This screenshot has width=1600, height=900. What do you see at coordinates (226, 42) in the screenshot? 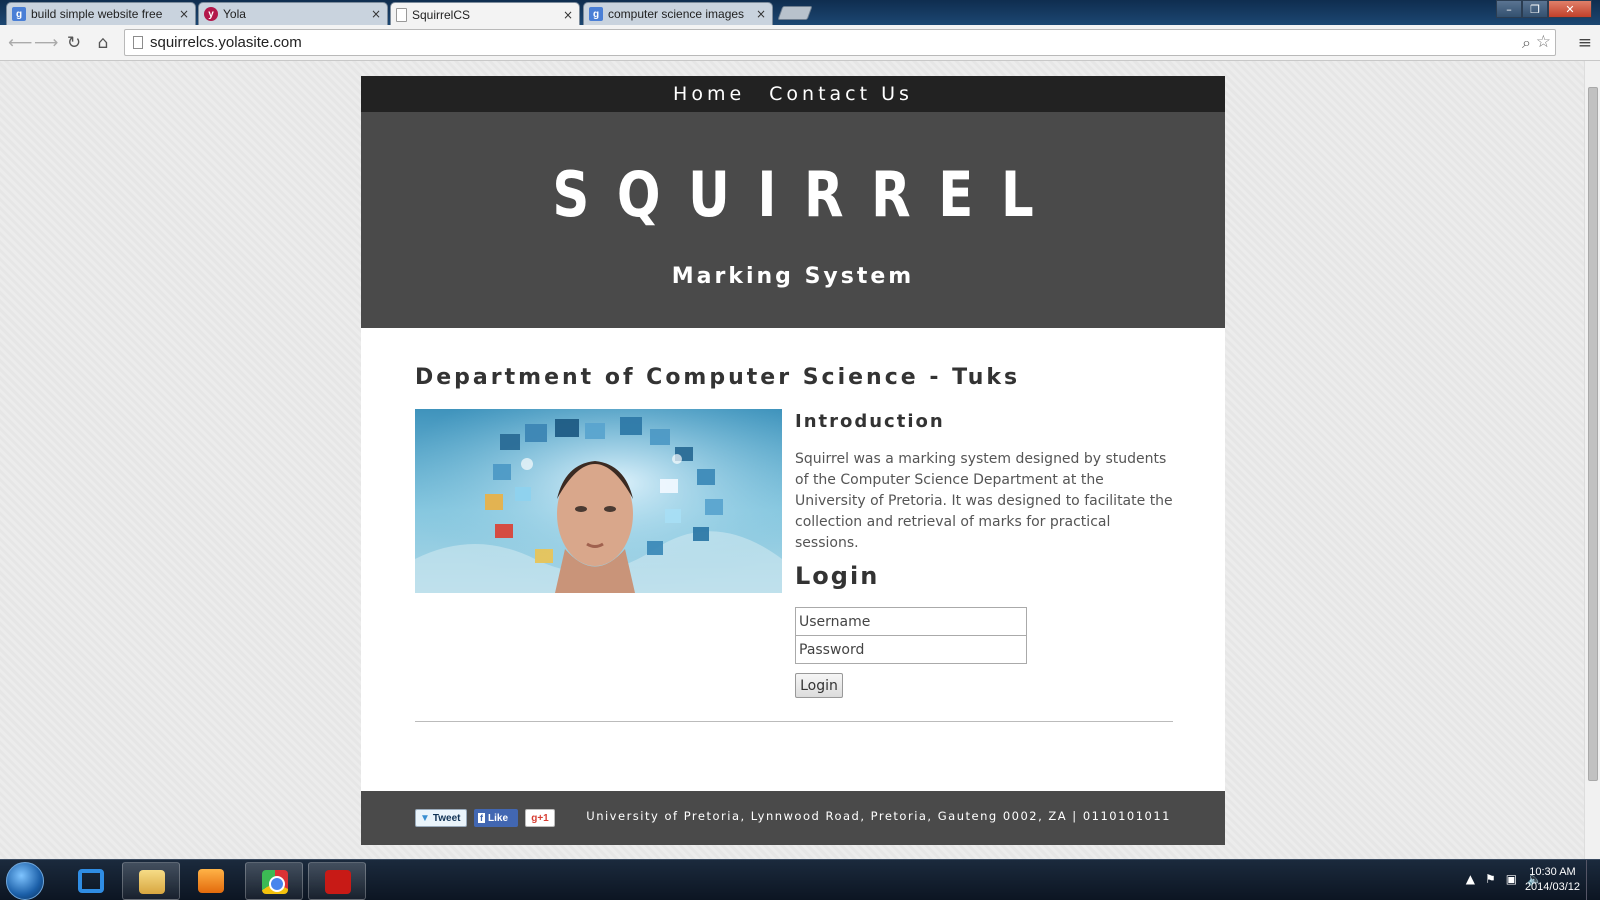
I see `url-text: squirrelcs.yolasite.com` at bounding box center [226, 42].